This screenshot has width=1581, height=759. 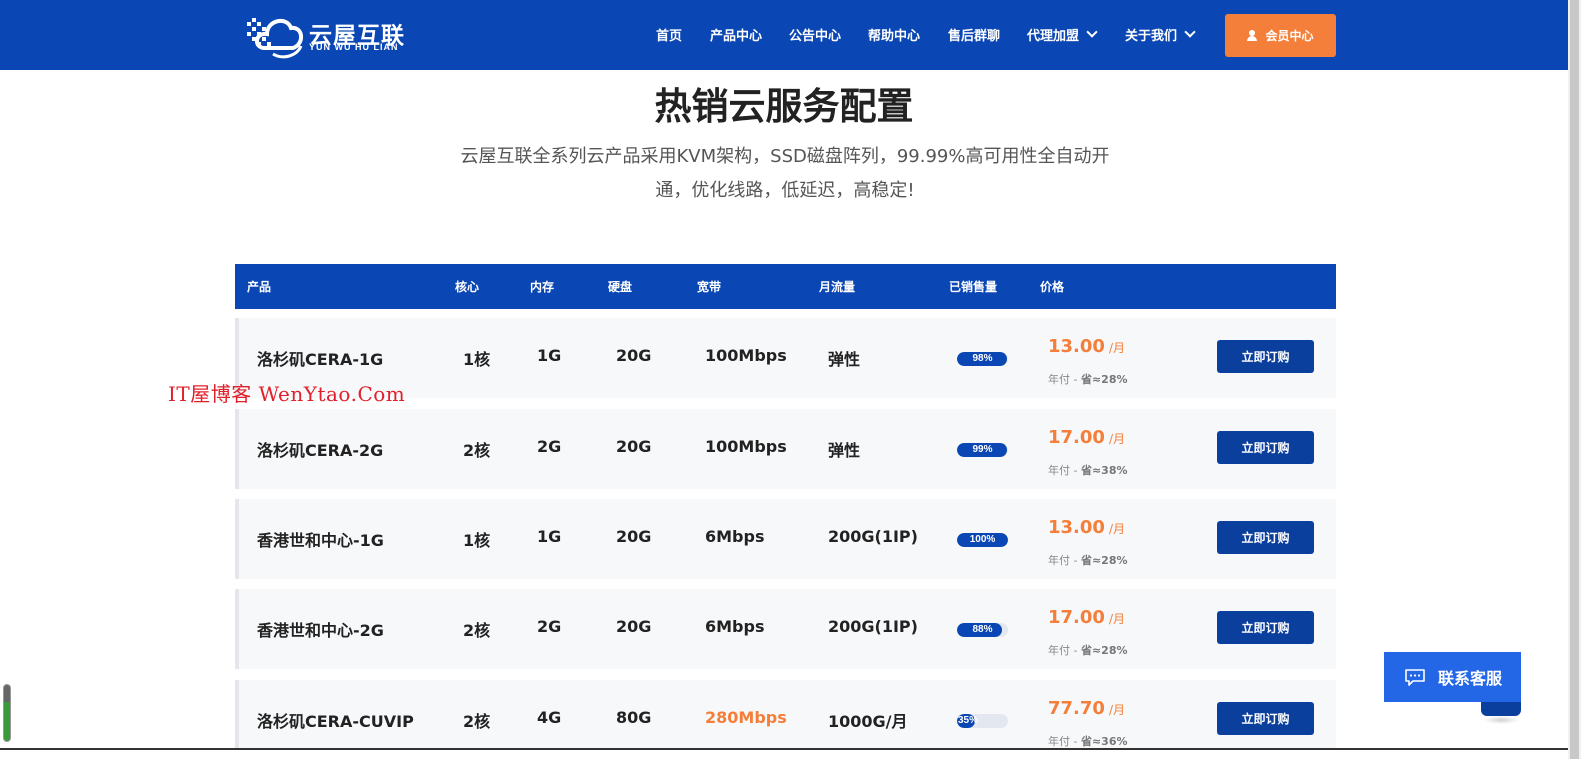 I want to click on header-price: 价格, so click(x=1052, y=287).